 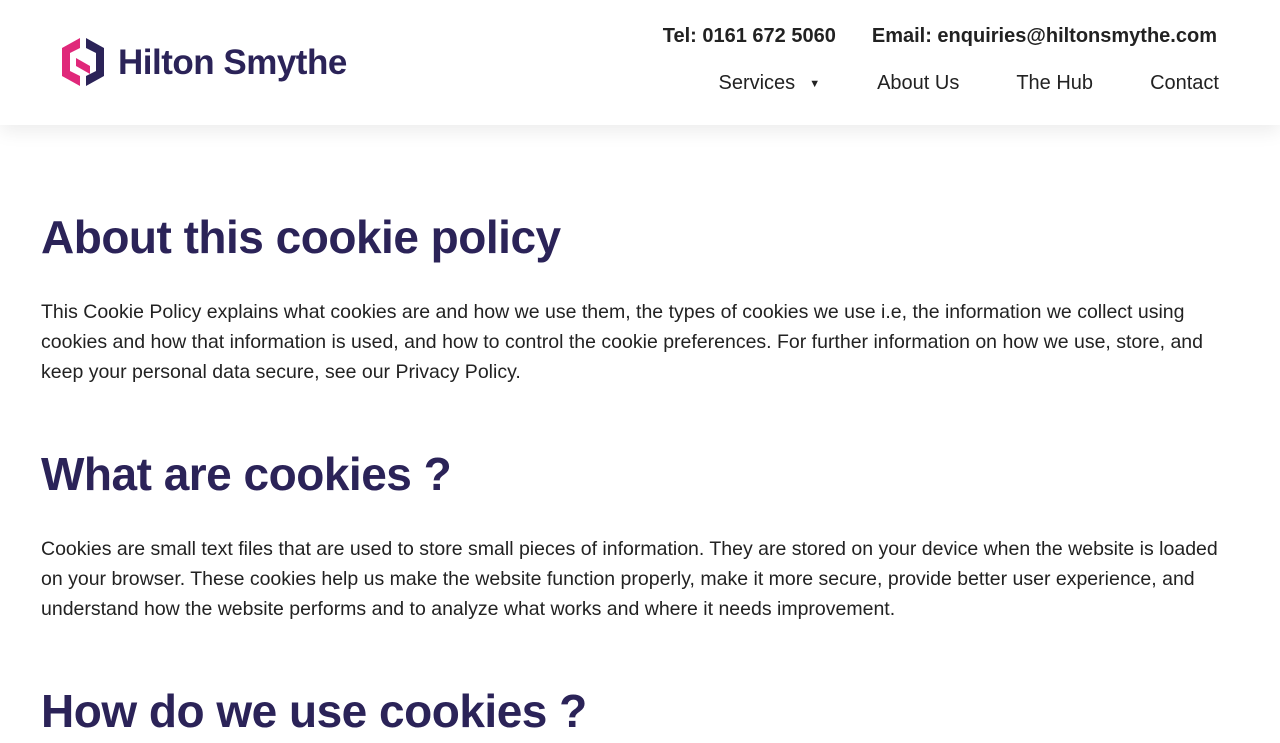 I want to click on caret-down-icon: ▼, so click(x=815, y=83).